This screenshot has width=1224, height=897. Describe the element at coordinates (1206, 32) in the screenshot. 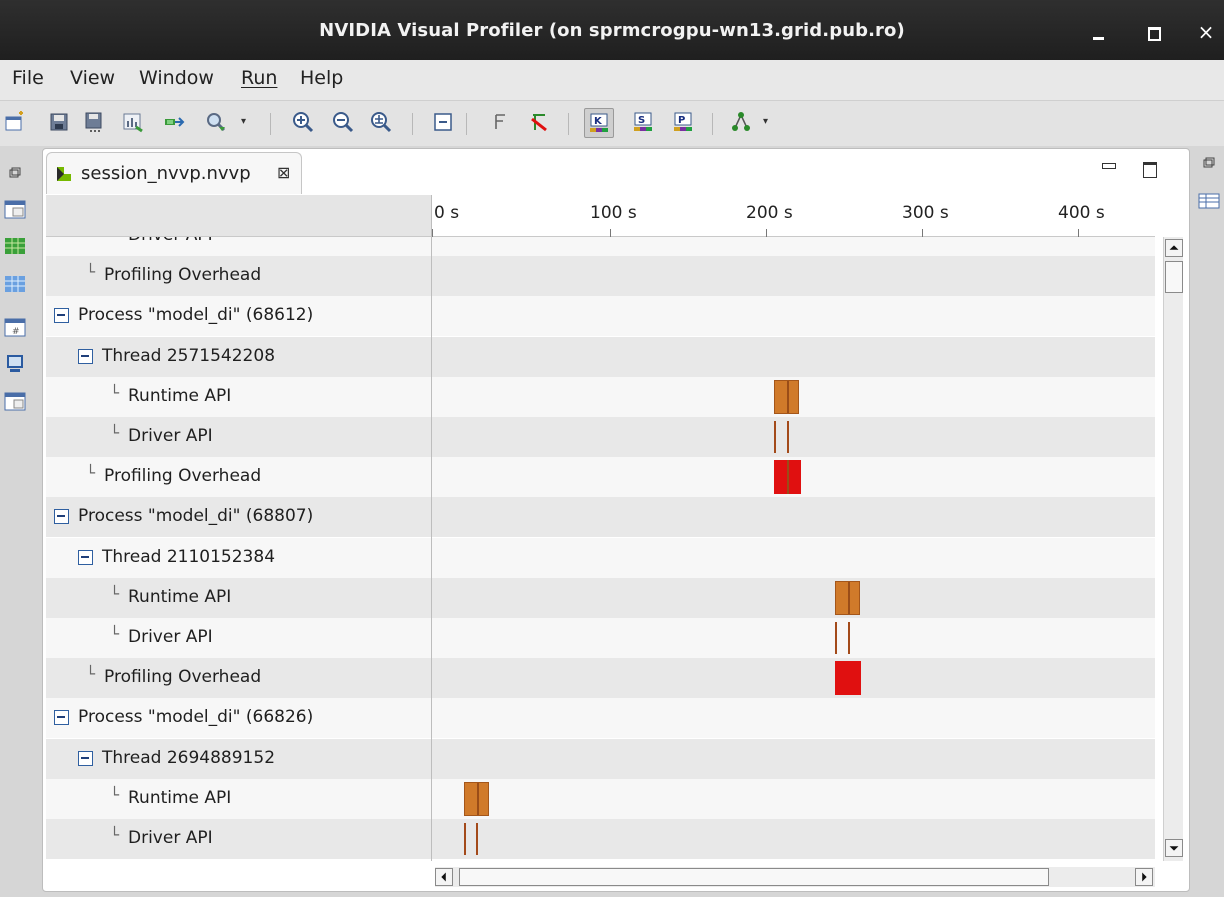

I see `close-window-button: ×` at that location.